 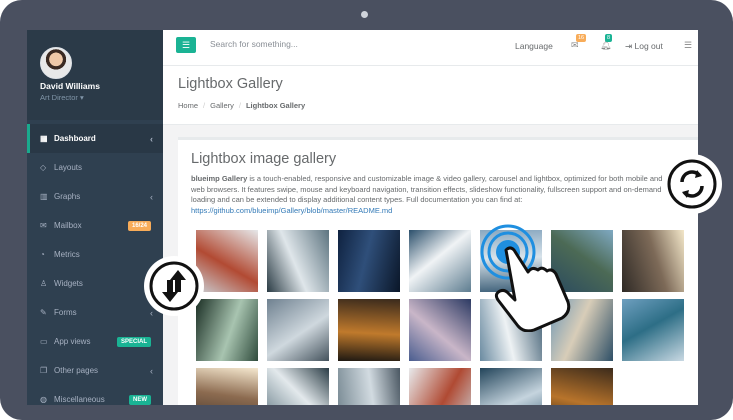 I want to click on user-name: David Williams, so click(x=70, y=86).